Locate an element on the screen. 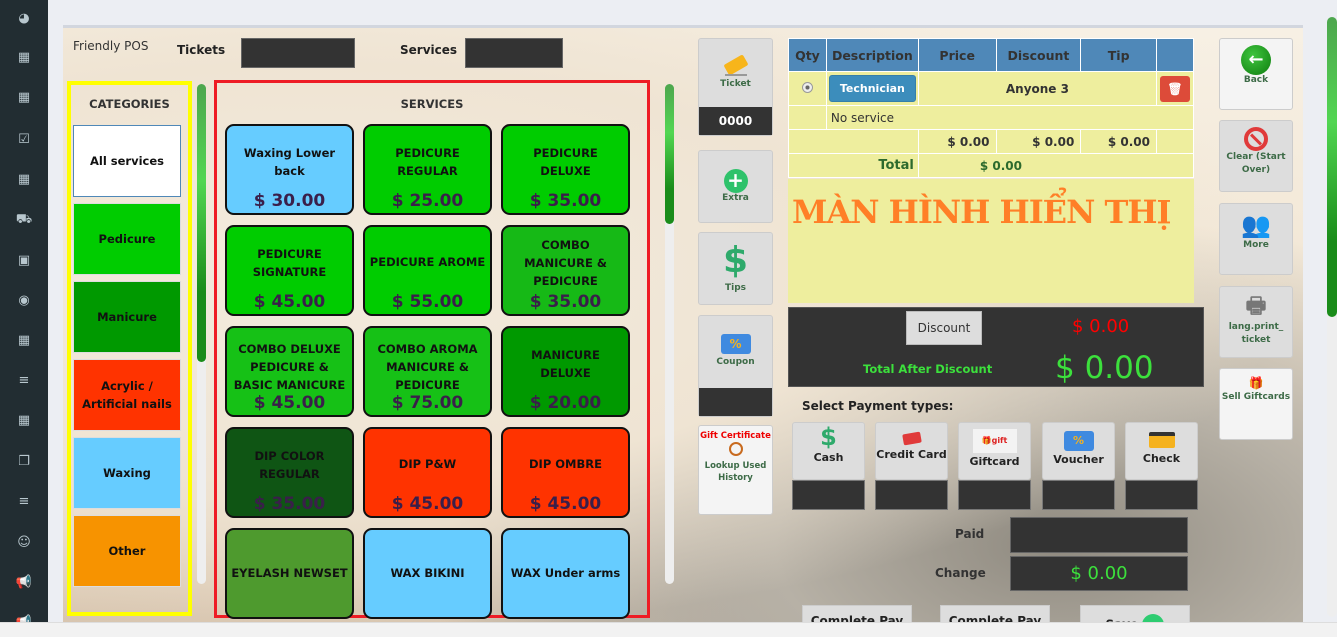  no-entry-icon is located at coordinates (1256, 139).